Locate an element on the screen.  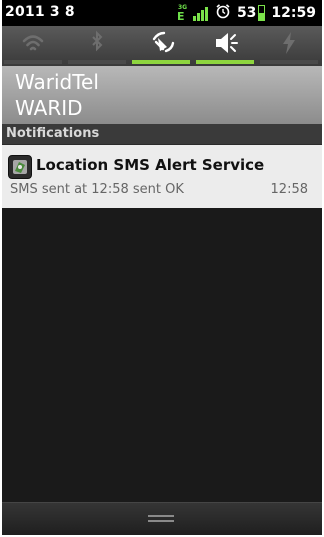
gps-toggle-indicator is located at coordinates (161, 62).